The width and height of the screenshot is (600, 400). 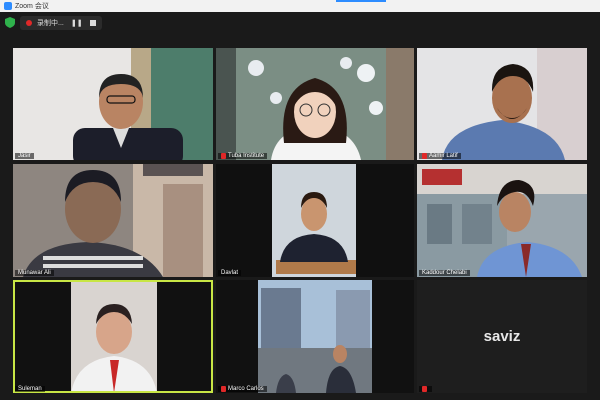 I want to click on participant-nametag: Aamir Latif, so click(x=440, y=156).